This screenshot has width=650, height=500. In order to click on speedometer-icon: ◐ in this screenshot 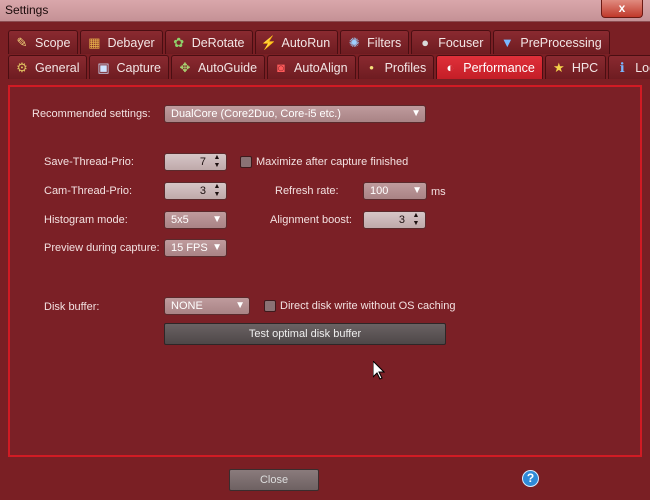, I will do `click(450, 67)`.